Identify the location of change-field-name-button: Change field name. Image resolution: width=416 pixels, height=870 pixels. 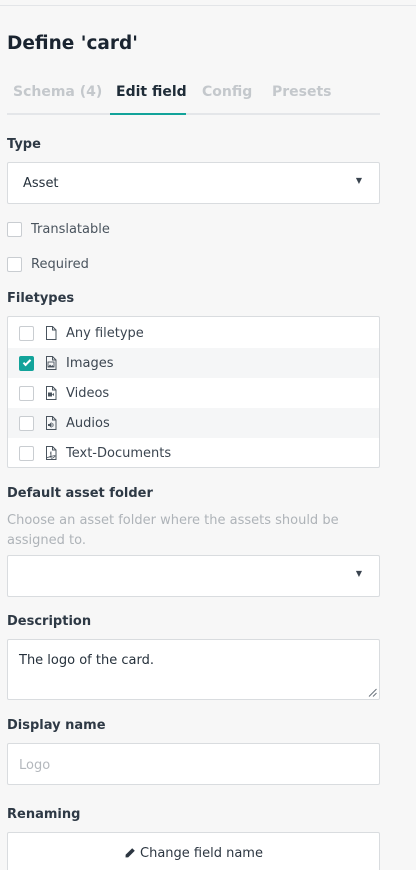
(193, 851).